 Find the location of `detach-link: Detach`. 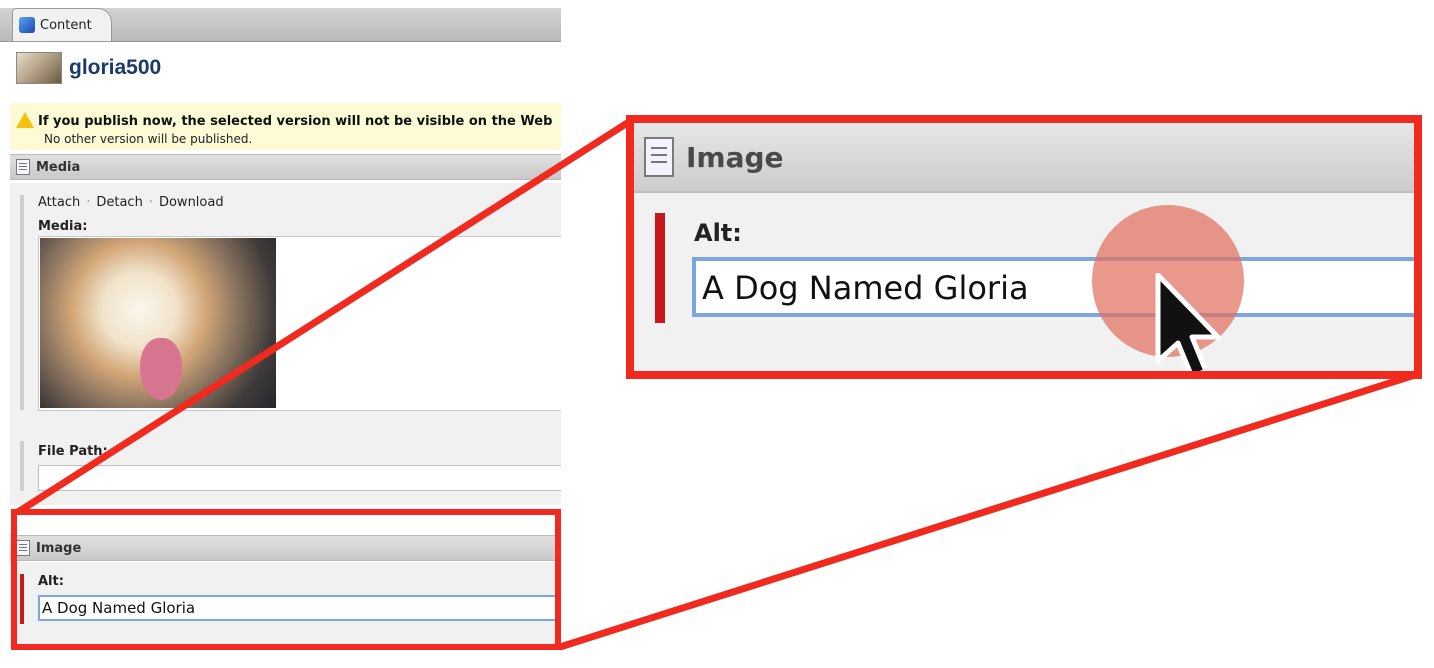

detach-link: Detach is located at coordinates (119, 202).